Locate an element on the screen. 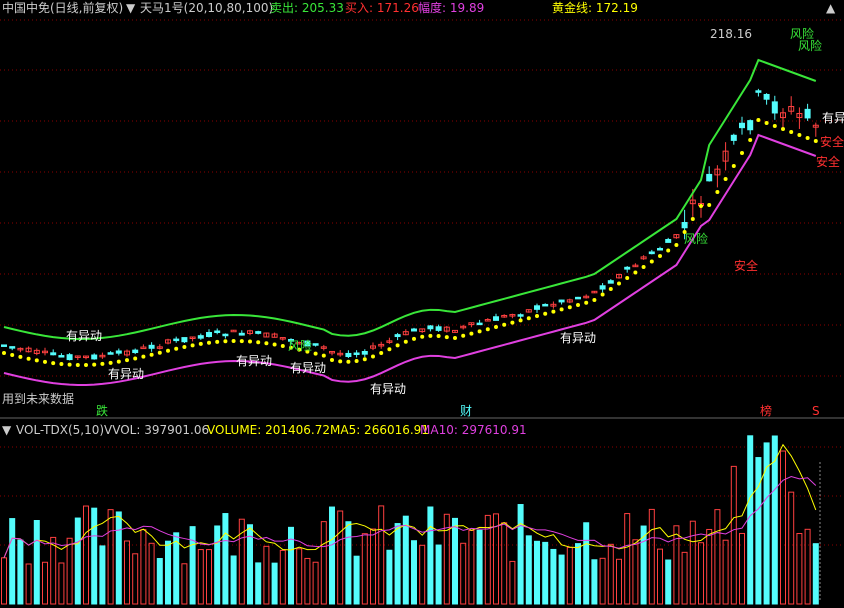  volume-indicator-title: VOL-TDX(5,10) is located at coordinates (60, 430).